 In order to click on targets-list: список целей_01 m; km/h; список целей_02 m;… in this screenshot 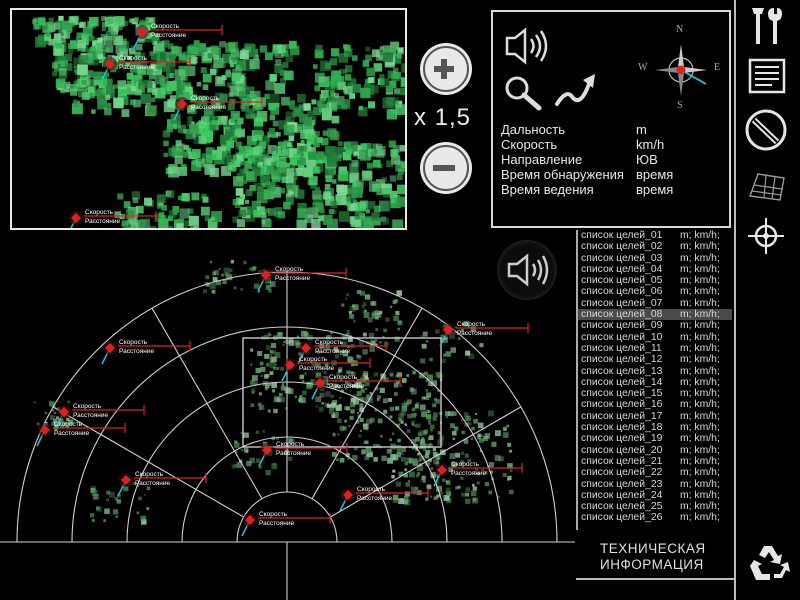, I will do `click(654, 380)`.